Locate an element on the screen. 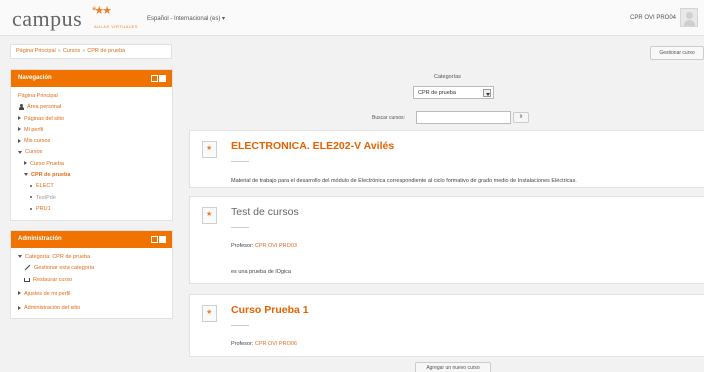  category-select: CPR de prueba is located at coordinates (453, 92).